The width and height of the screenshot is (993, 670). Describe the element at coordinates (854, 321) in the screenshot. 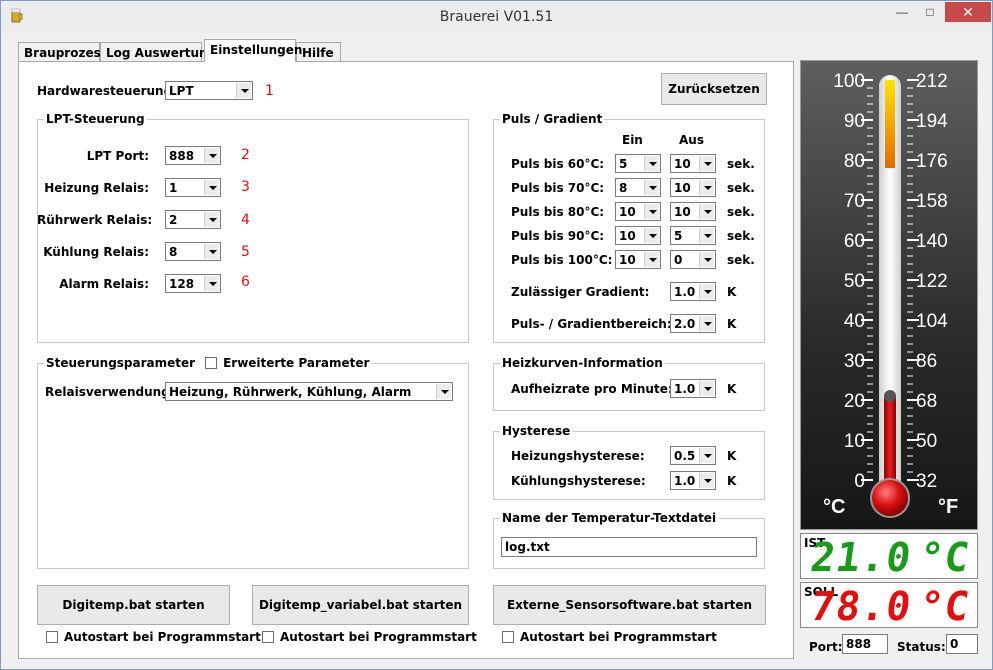

I see `celsius-tick-label: 40` at that location.